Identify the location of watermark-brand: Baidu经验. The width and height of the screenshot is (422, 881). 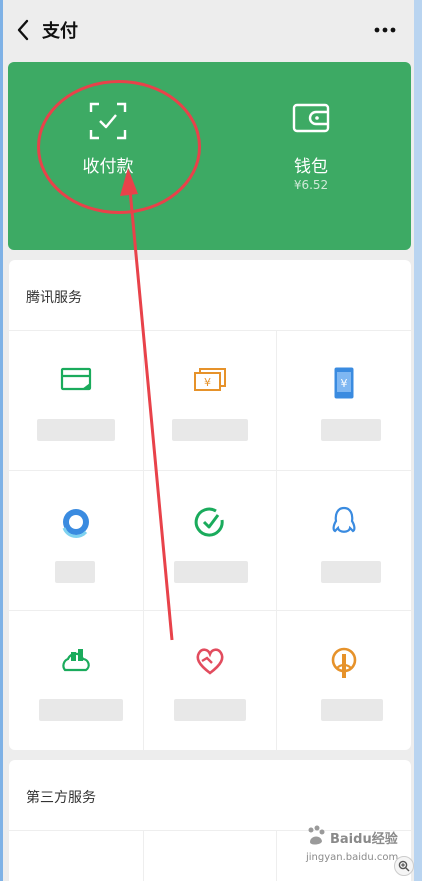
(364, 839).